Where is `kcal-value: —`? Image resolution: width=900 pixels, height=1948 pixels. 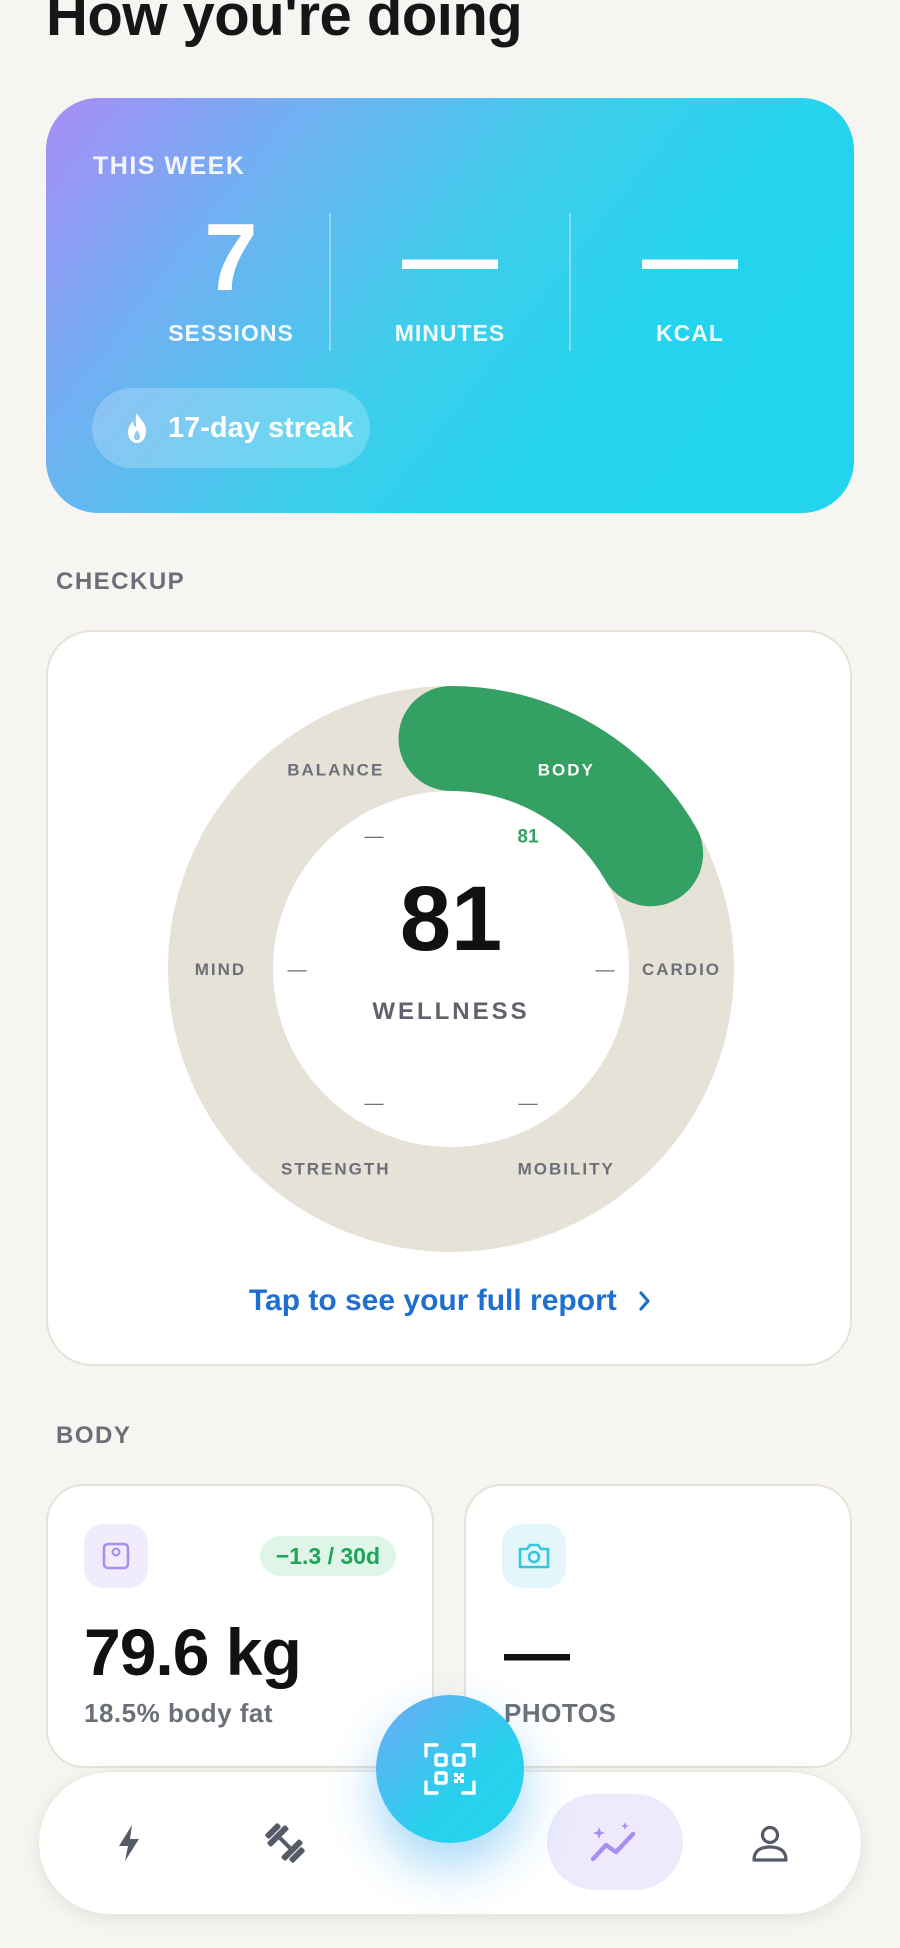 kcal-value: — is located at coordinates (690, 257).